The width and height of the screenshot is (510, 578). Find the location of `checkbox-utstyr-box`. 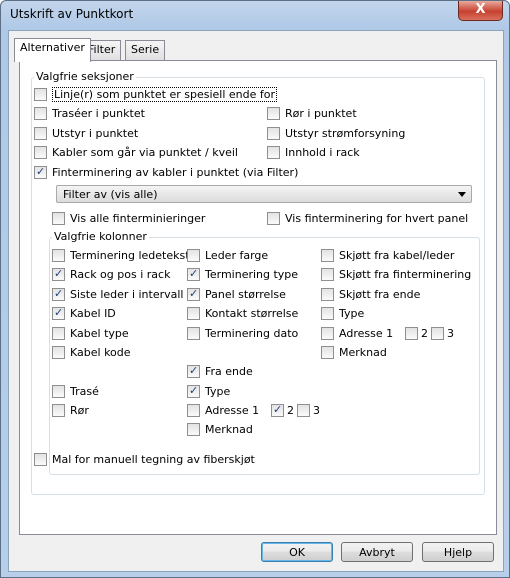

checkbox-utstyr-box is located at coordinates (40, 133).